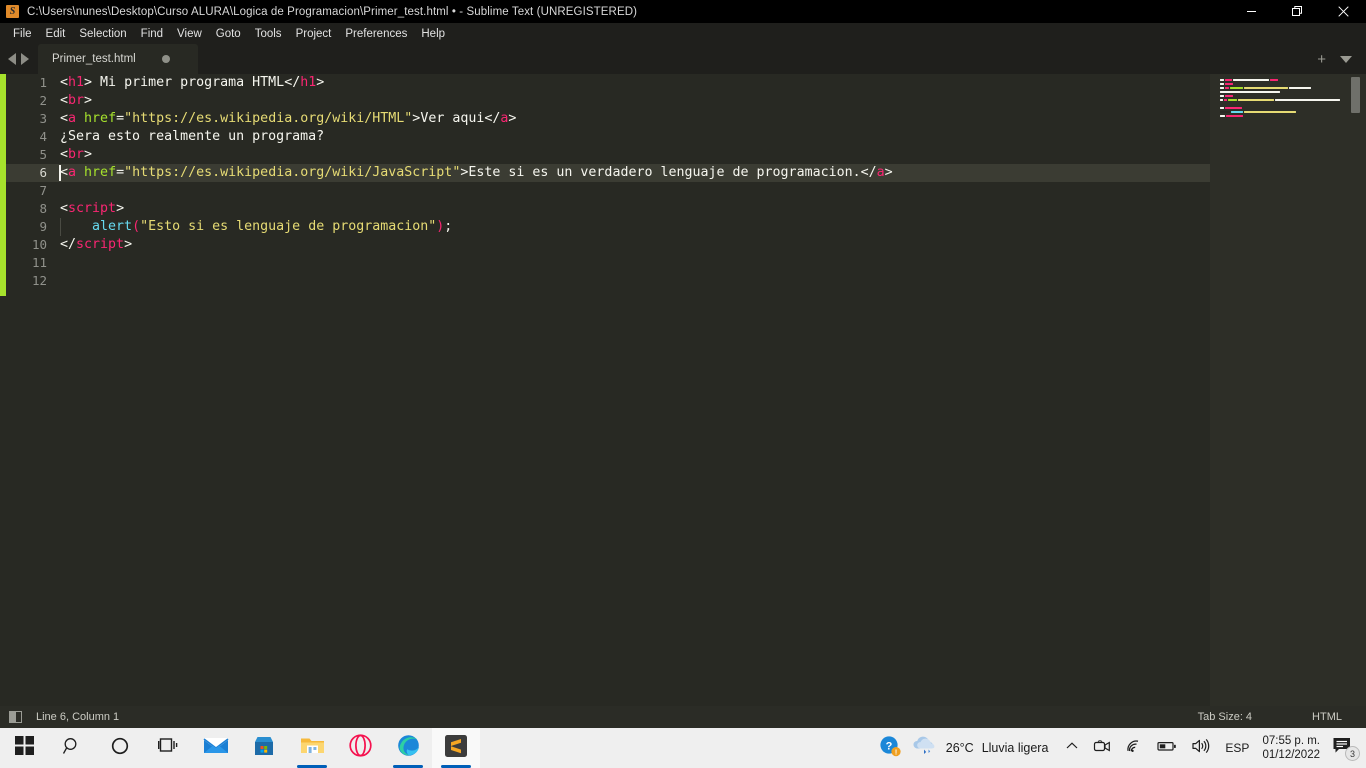  What do you see at coordinates (633, 137) in the screenshot?
I see `code-line-4: ¿Sera esto realmente un programa?` at bounding box center [633, 137].